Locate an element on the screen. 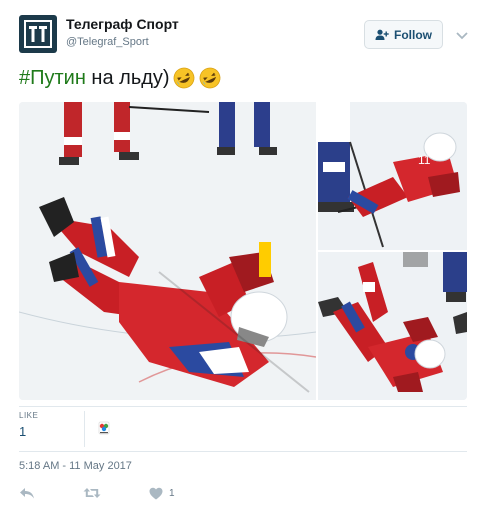  tweet-text: #Путин на льду) is located at coordinates (120, 78).